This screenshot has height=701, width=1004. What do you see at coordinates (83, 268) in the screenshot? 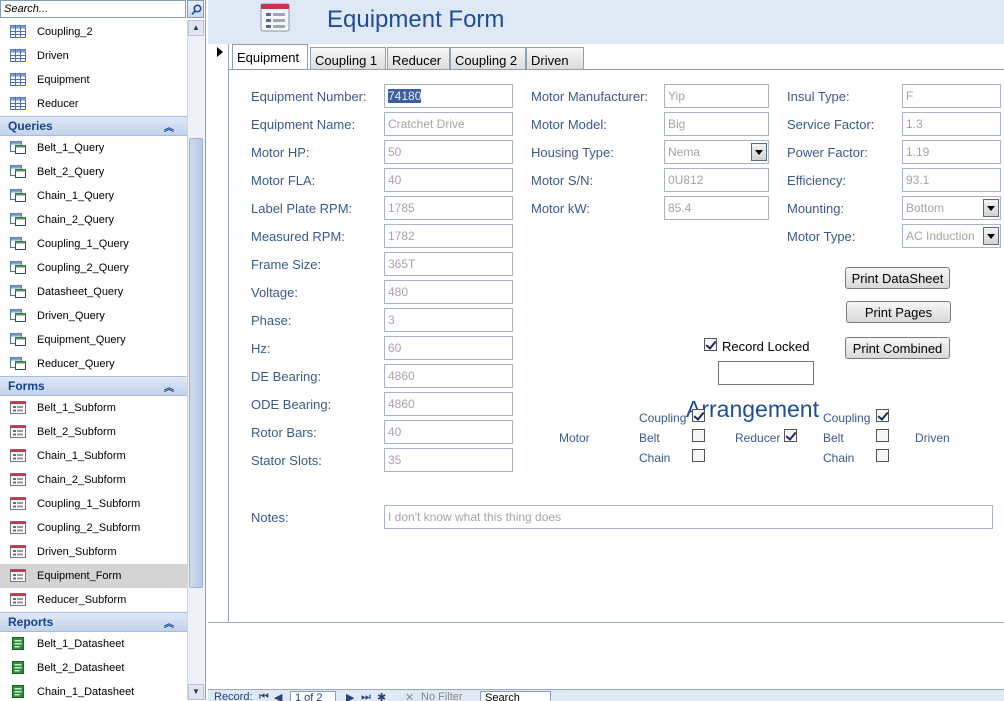
I see `nav-item-label: Coupling_2_Query` at bounding box center [83, 268].